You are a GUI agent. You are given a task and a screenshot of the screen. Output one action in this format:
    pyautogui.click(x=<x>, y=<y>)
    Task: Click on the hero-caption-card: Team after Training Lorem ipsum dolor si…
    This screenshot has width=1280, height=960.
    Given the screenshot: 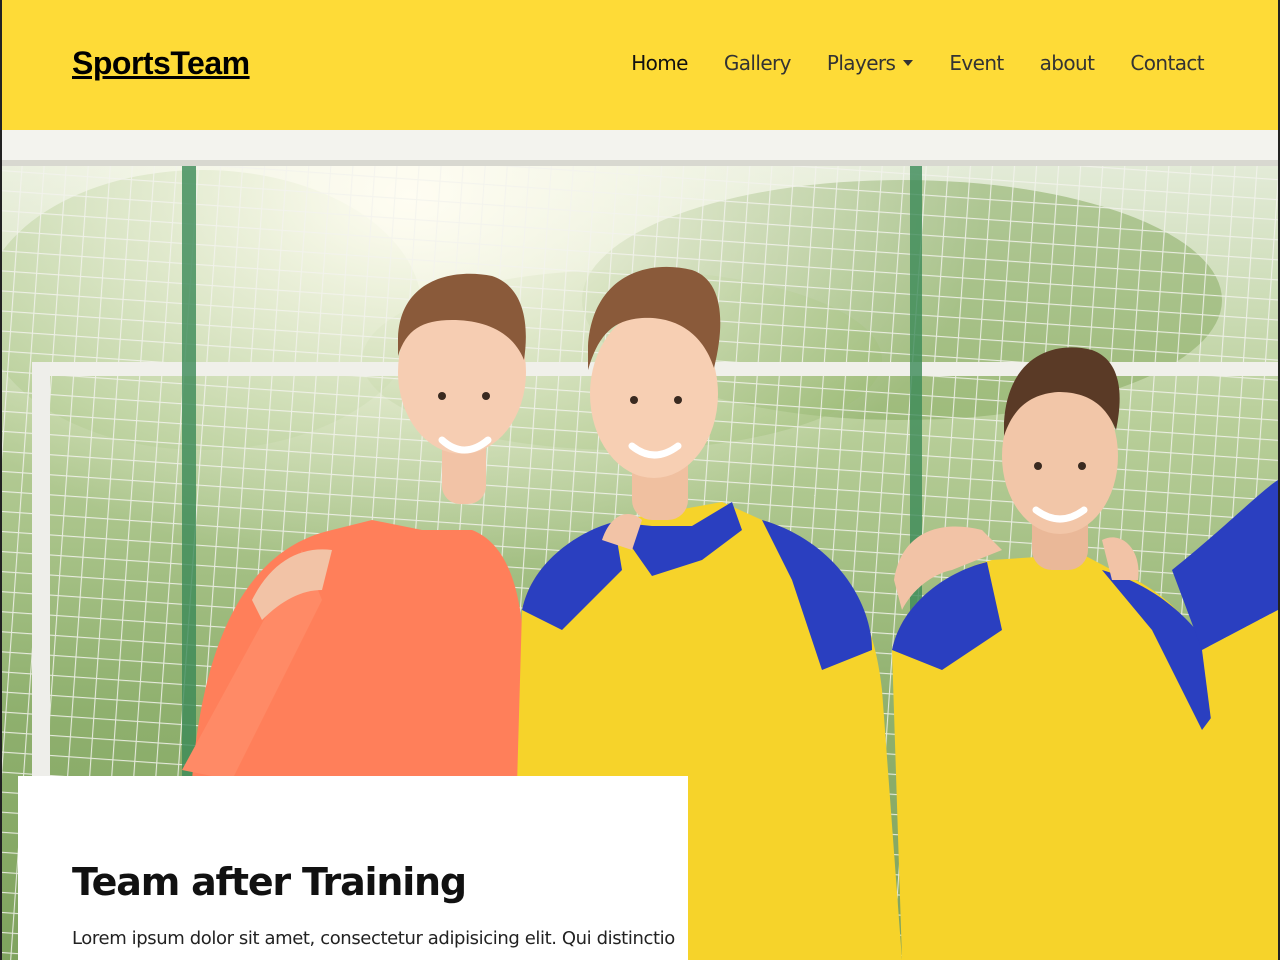 What is the action you would take?
    pyautogui.click(x=353, y=868)
    